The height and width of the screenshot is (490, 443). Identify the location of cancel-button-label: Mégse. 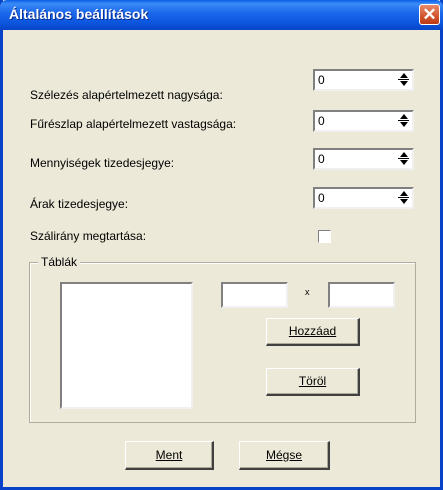
(284, 455).